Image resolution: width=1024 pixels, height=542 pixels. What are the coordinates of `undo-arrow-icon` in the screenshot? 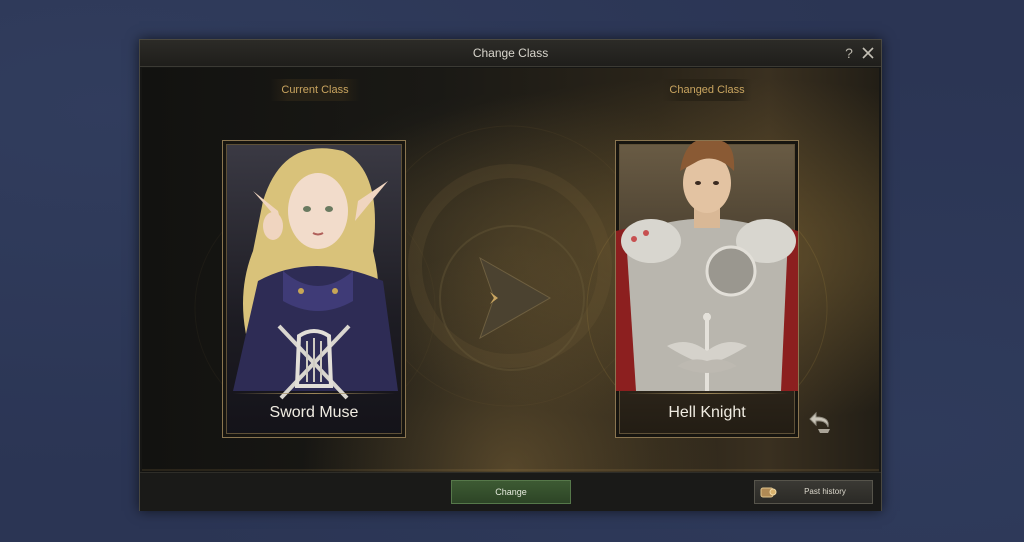 It's located at (822, 421).